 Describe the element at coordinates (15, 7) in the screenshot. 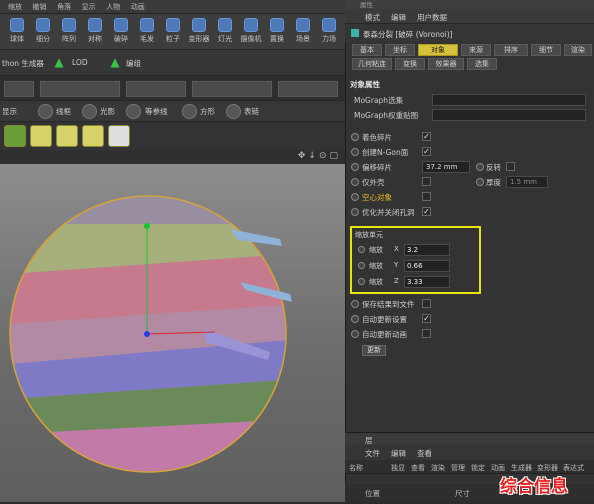

I see `top-label: 缩放` at that location.